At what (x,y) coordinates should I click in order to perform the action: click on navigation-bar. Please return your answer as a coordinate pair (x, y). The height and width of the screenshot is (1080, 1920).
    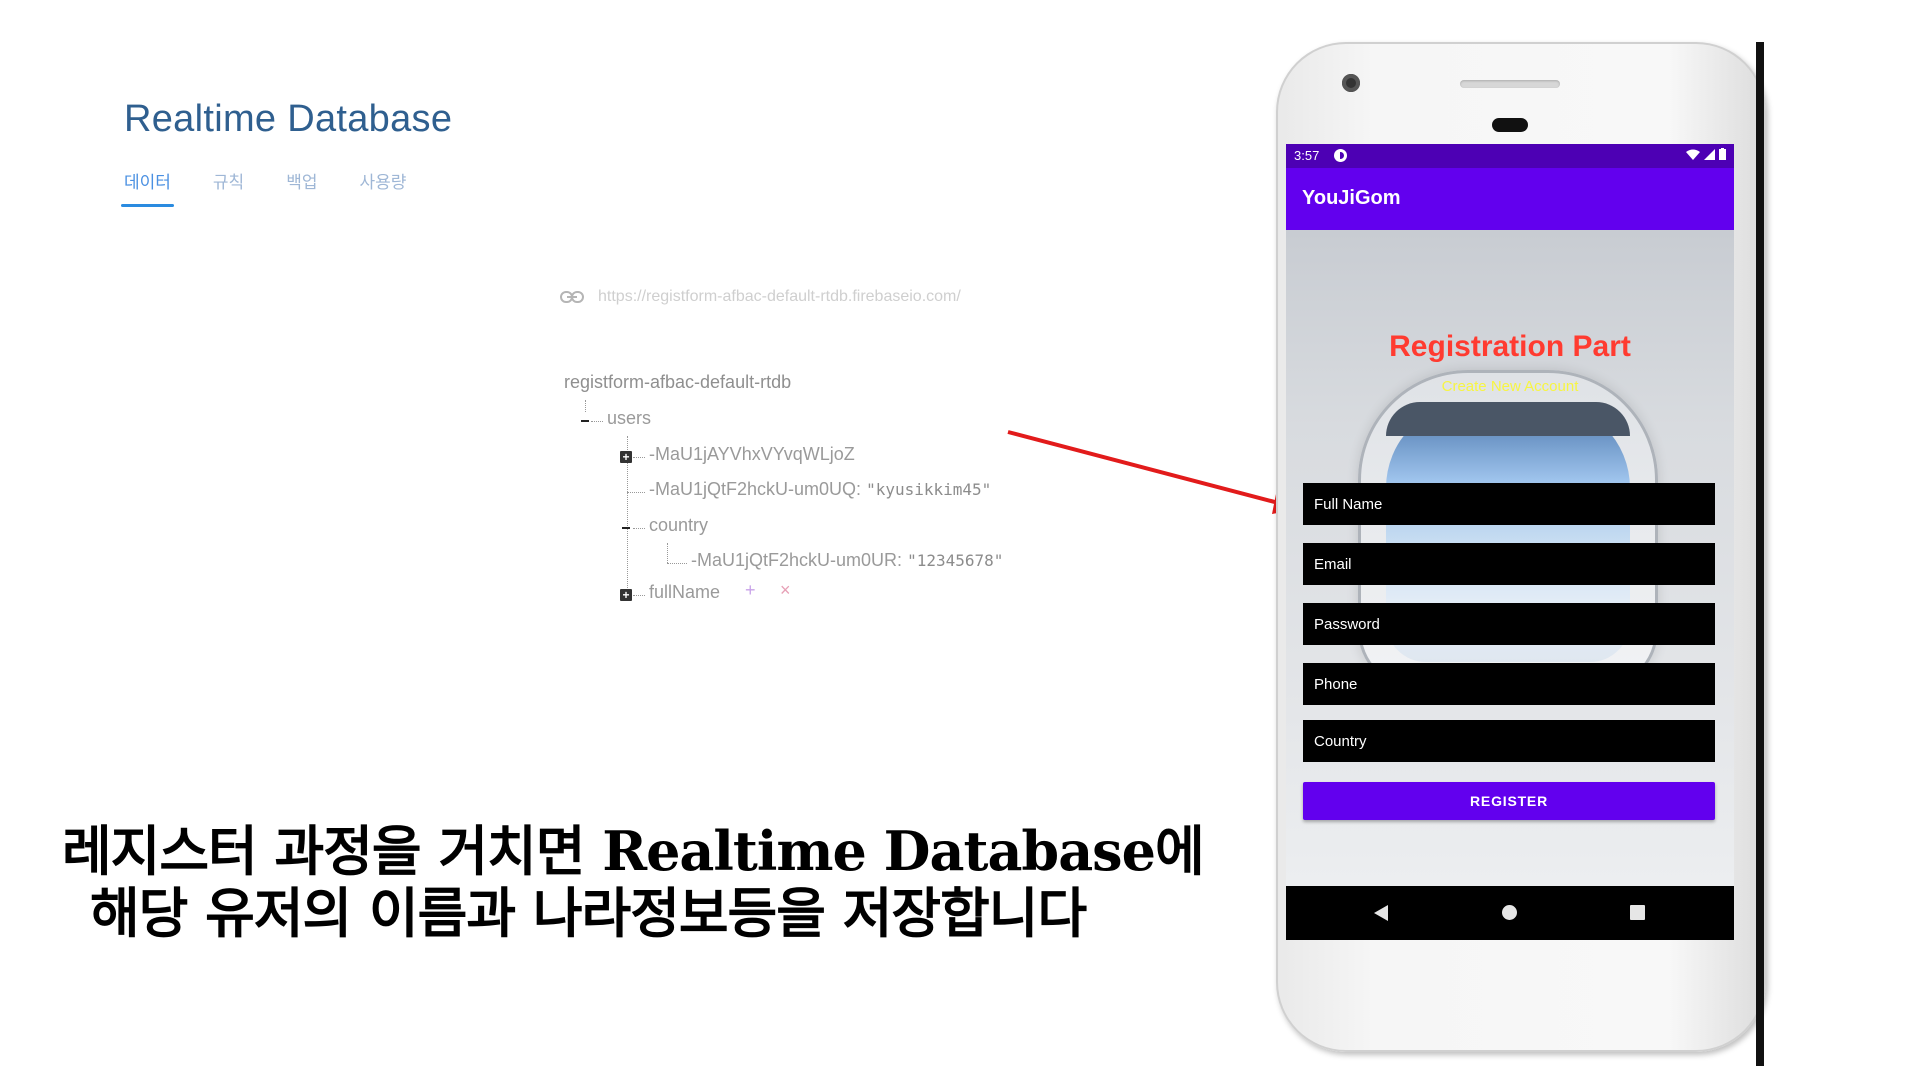
    Looking at the image, I should click on (1510, 913).